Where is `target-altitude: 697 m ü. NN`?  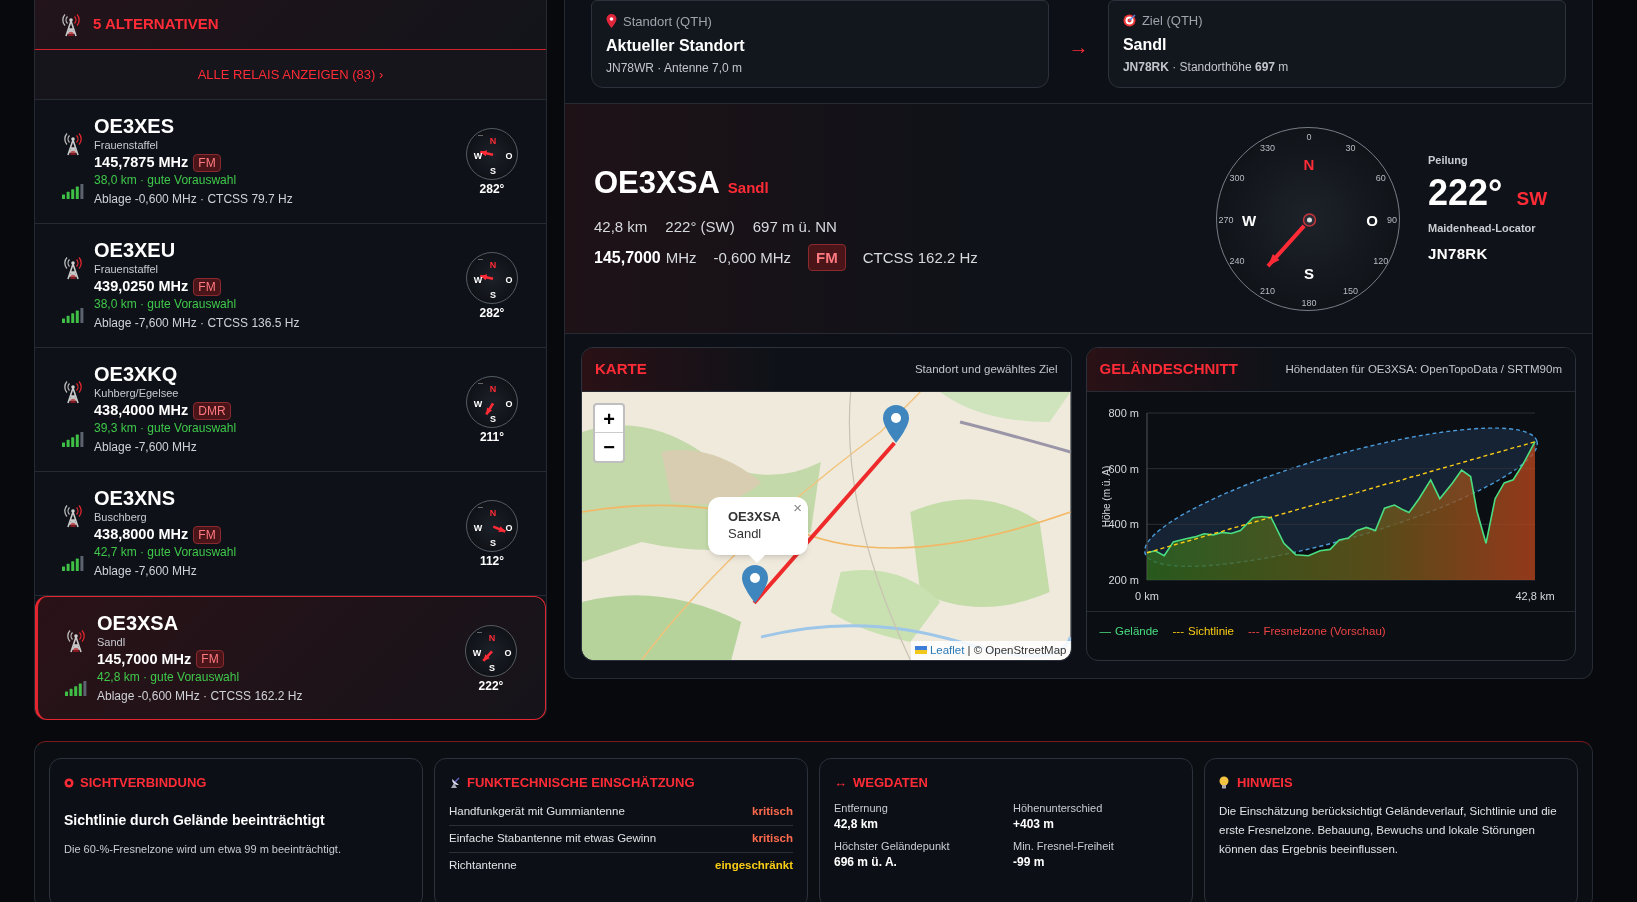 target-altitude: 697 m ü. NN is located at coordinates (794, 226).